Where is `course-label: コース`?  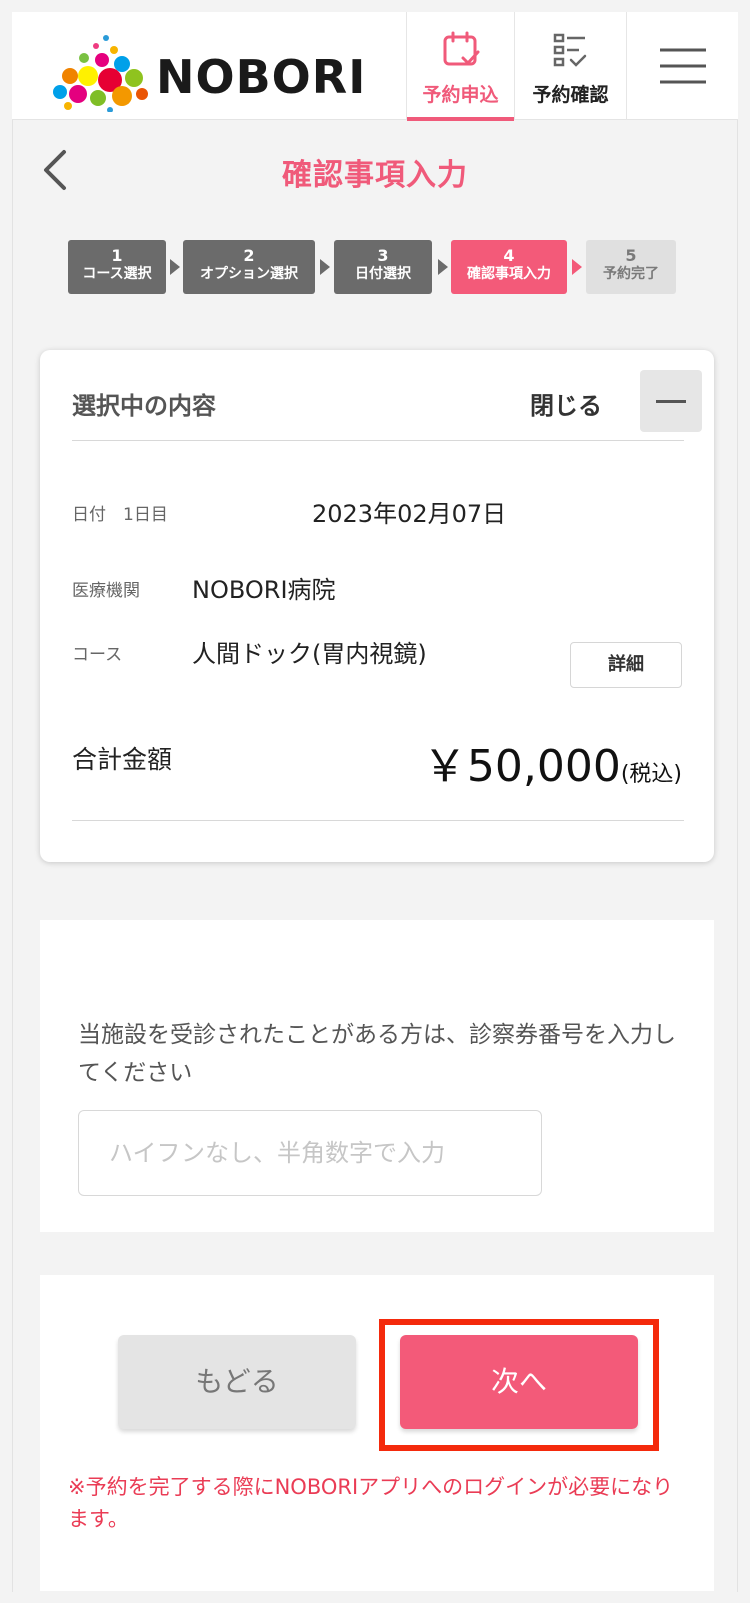
course-label: コース is located at coordinates (97, 655).